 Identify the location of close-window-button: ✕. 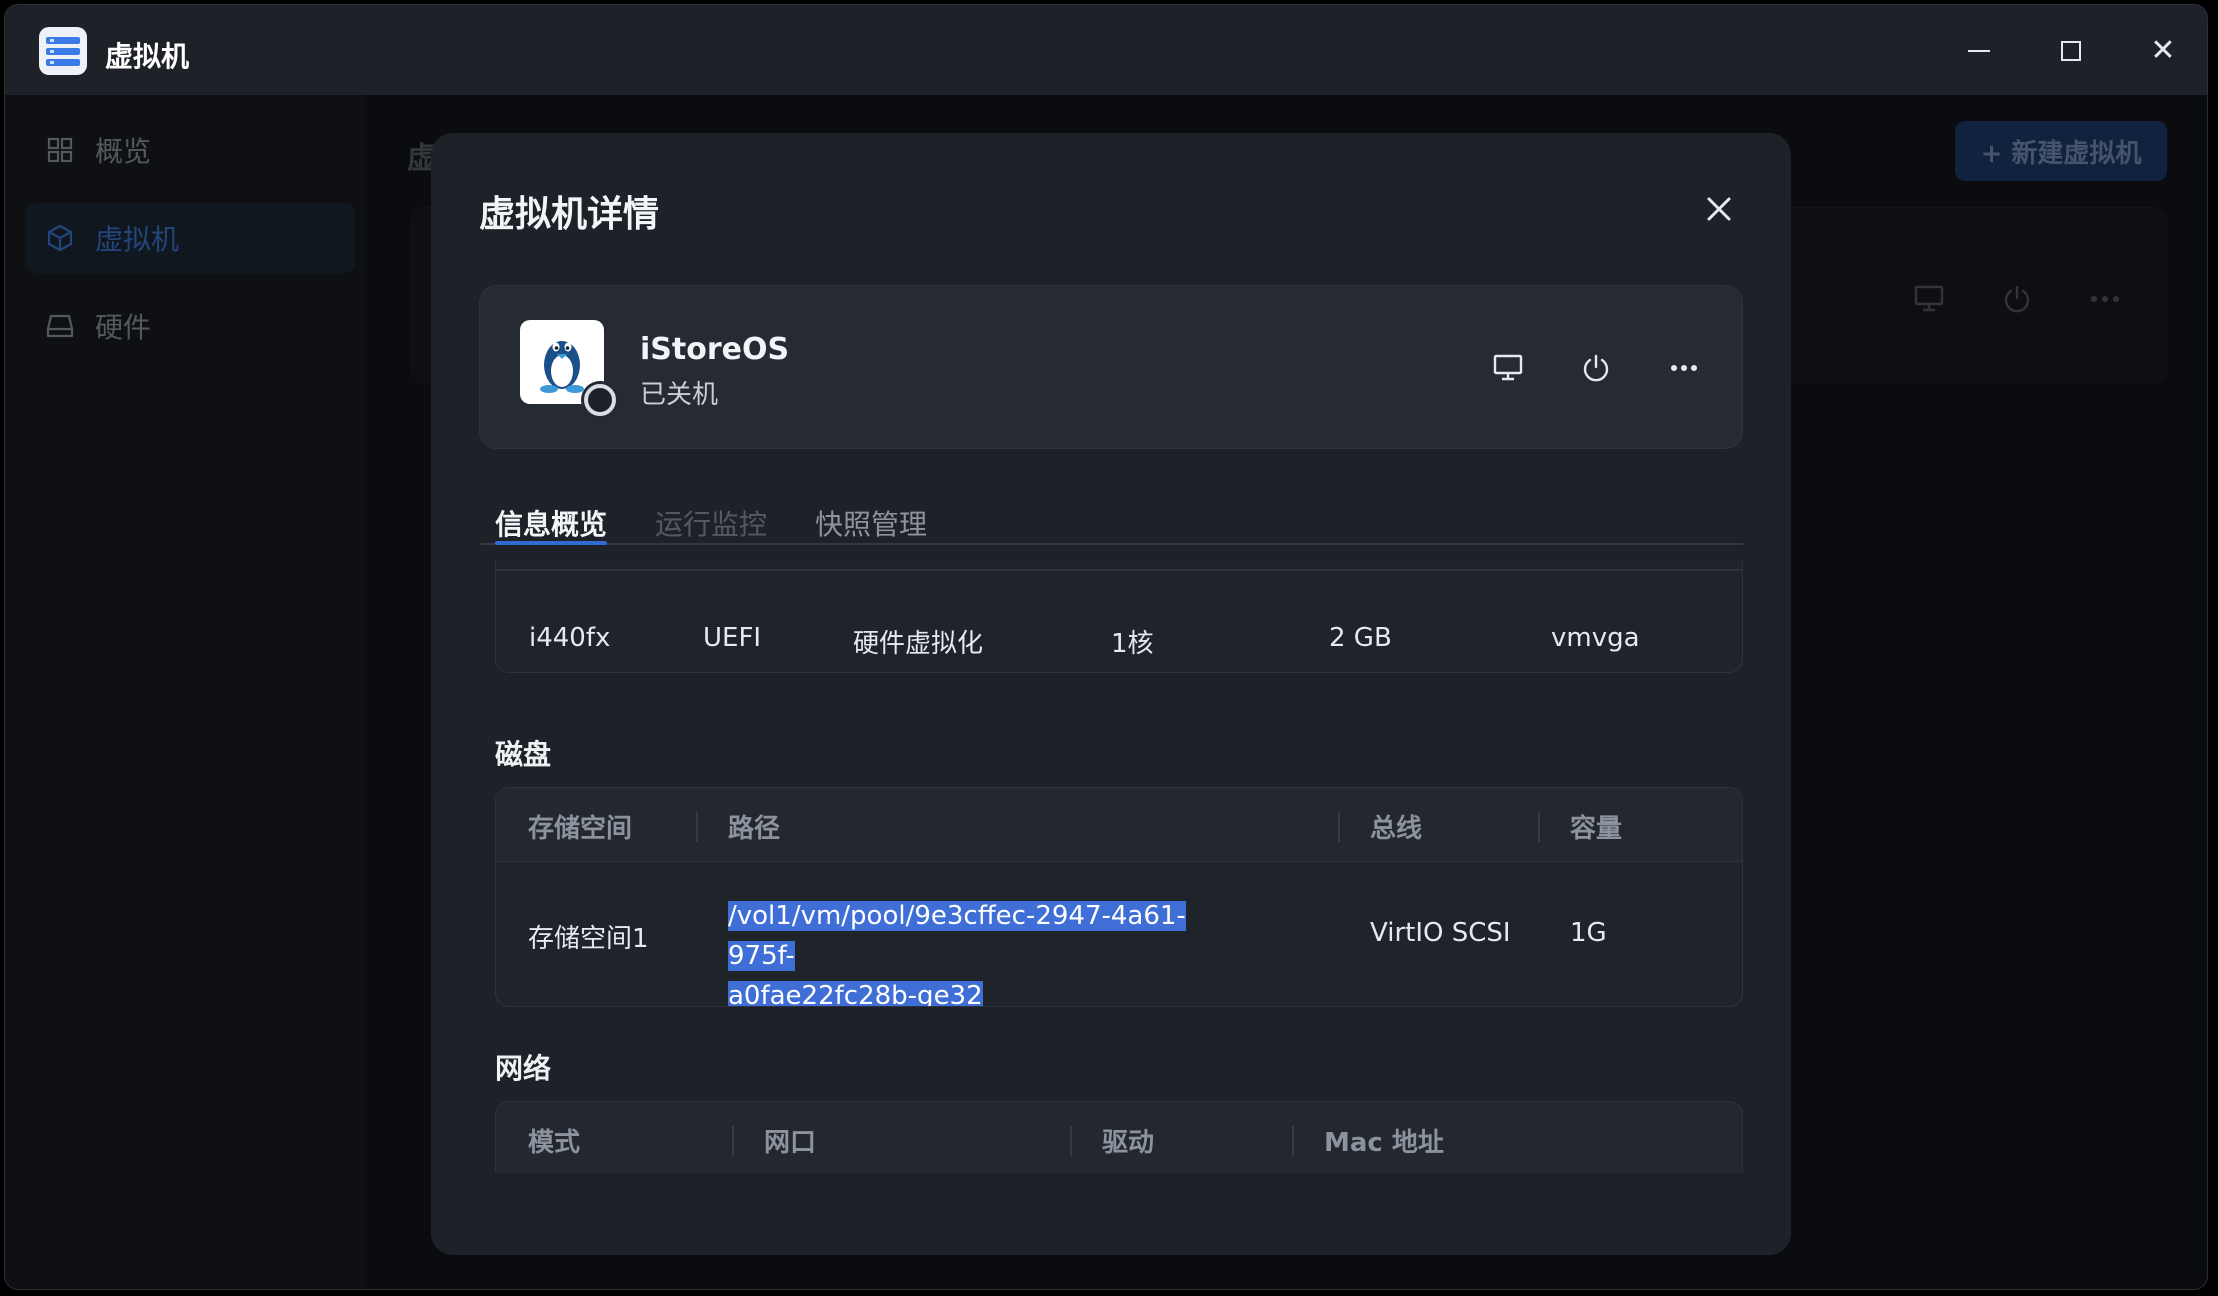
(2163, 51).